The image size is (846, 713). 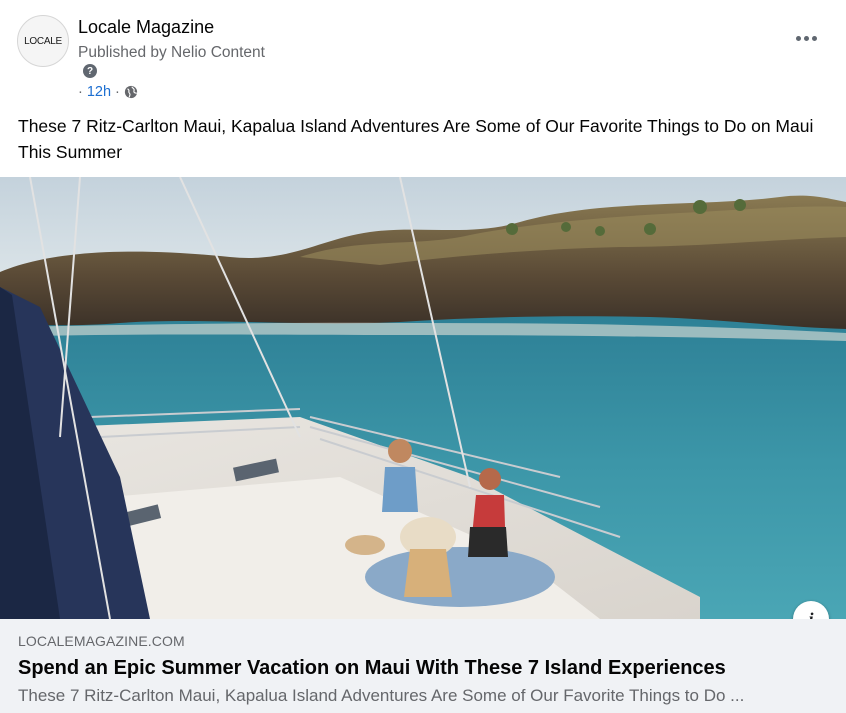 I want to click on avatar-logo-text: LOCALE, so click(x=43, y=41).